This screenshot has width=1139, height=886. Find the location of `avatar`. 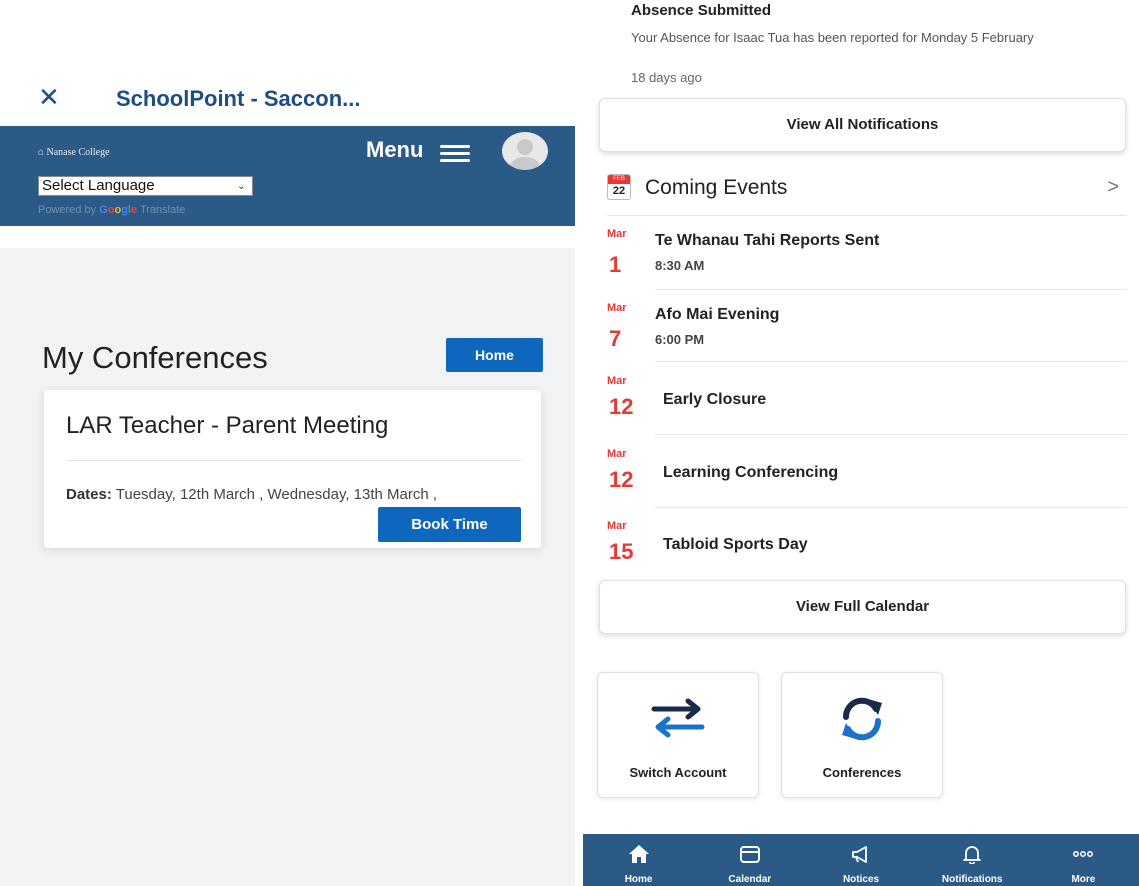

avatar is located at coordinates (525, 151).